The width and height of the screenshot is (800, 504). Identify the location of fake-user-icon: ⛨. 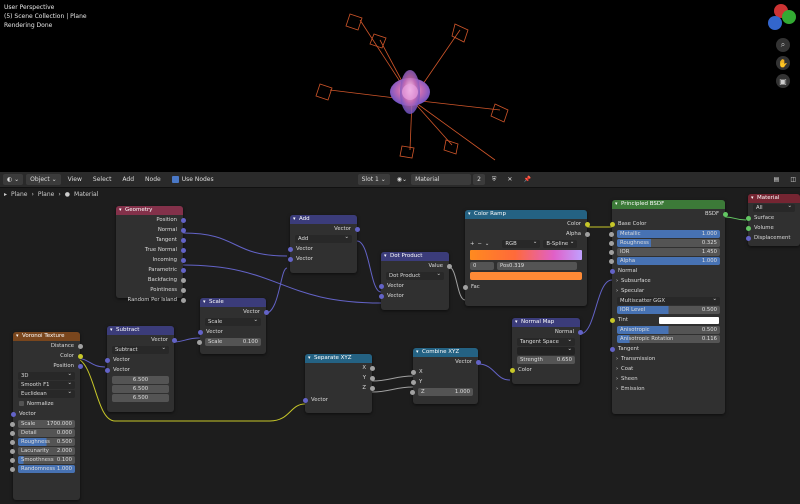
(494, 179).